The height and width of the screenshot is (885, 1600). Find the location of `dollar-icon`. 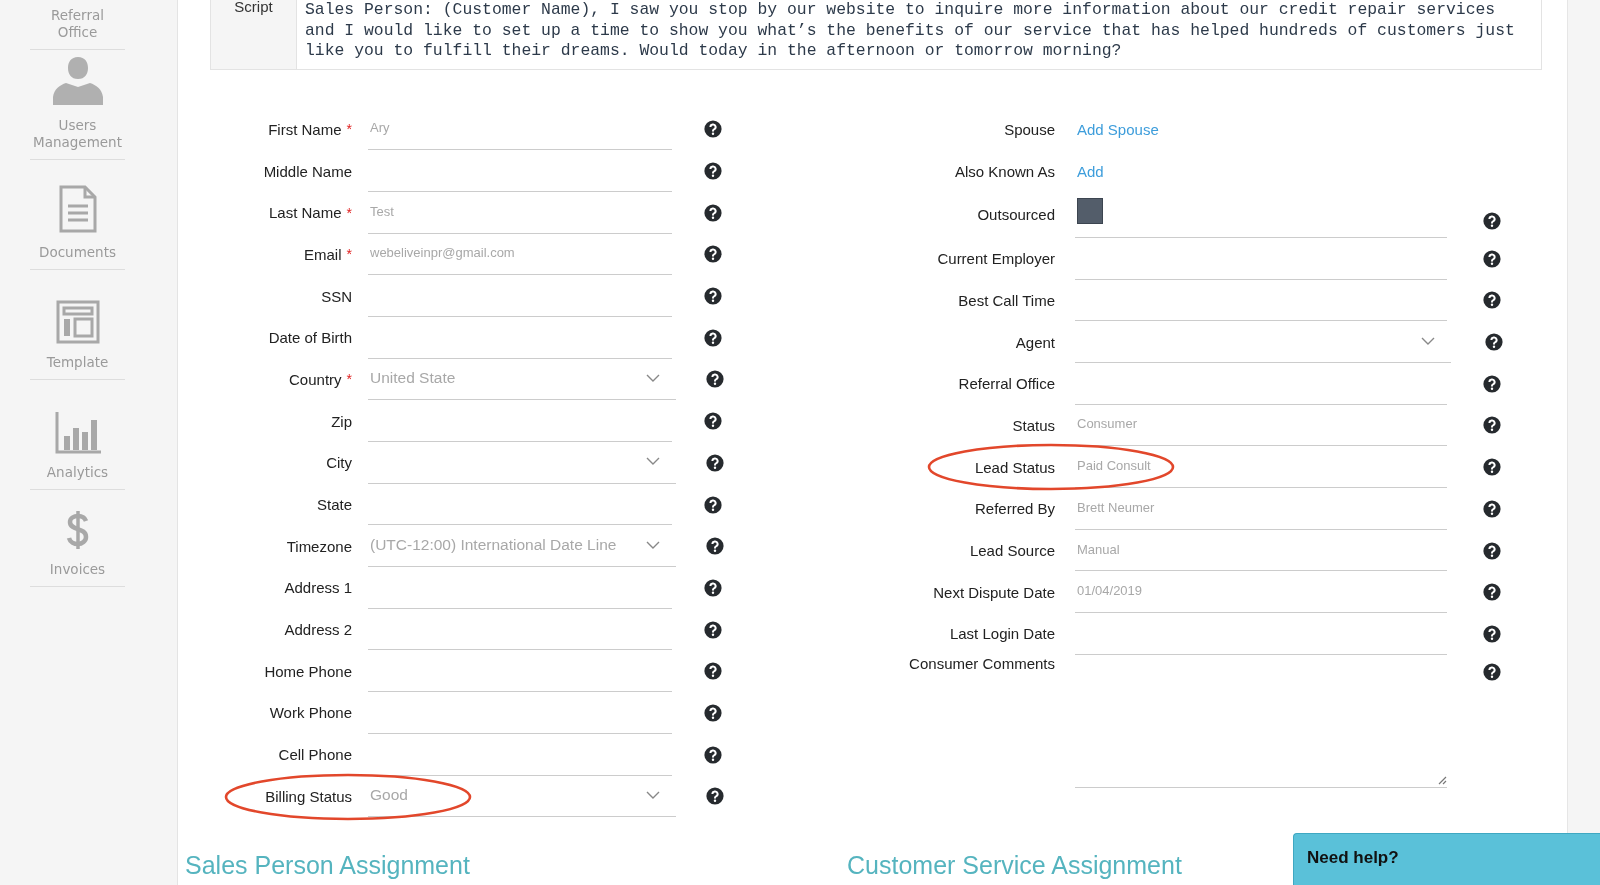

dollar-icon is located at coordinates (77, 530).